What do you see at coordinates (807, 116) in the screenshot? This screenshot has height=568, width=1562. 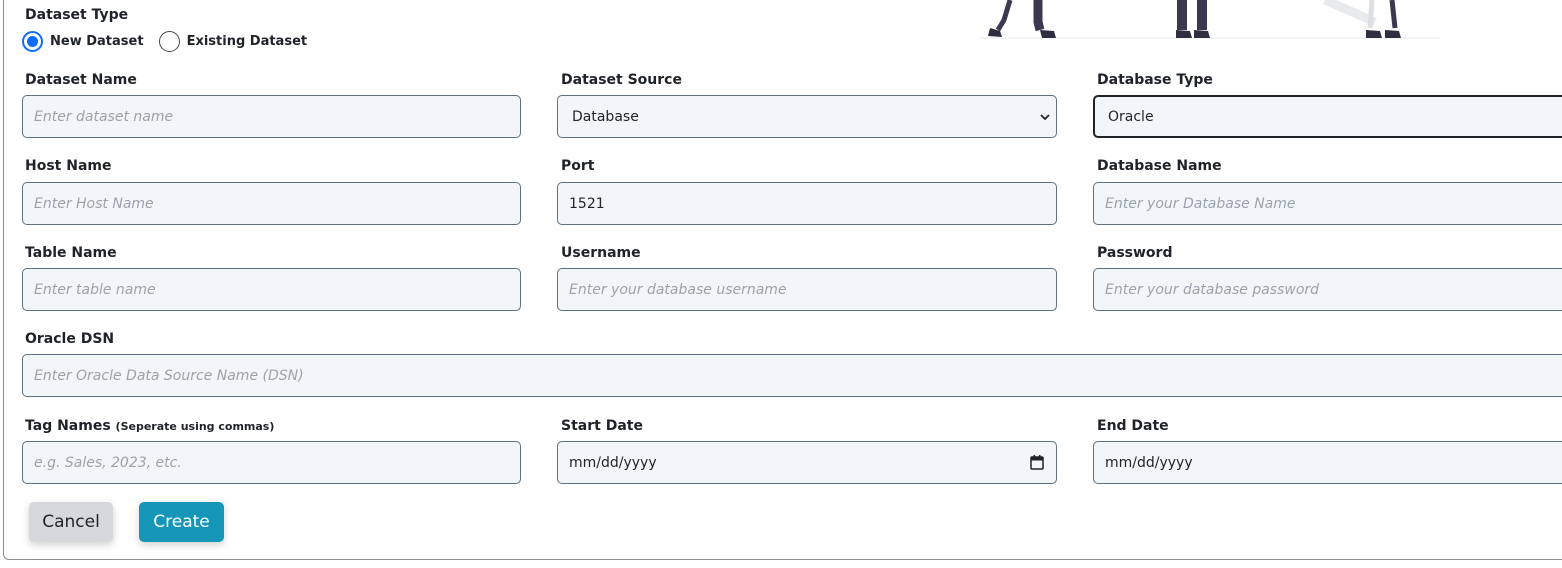 I see `dataset-source-select: Database` at bounding box center [807, 116].